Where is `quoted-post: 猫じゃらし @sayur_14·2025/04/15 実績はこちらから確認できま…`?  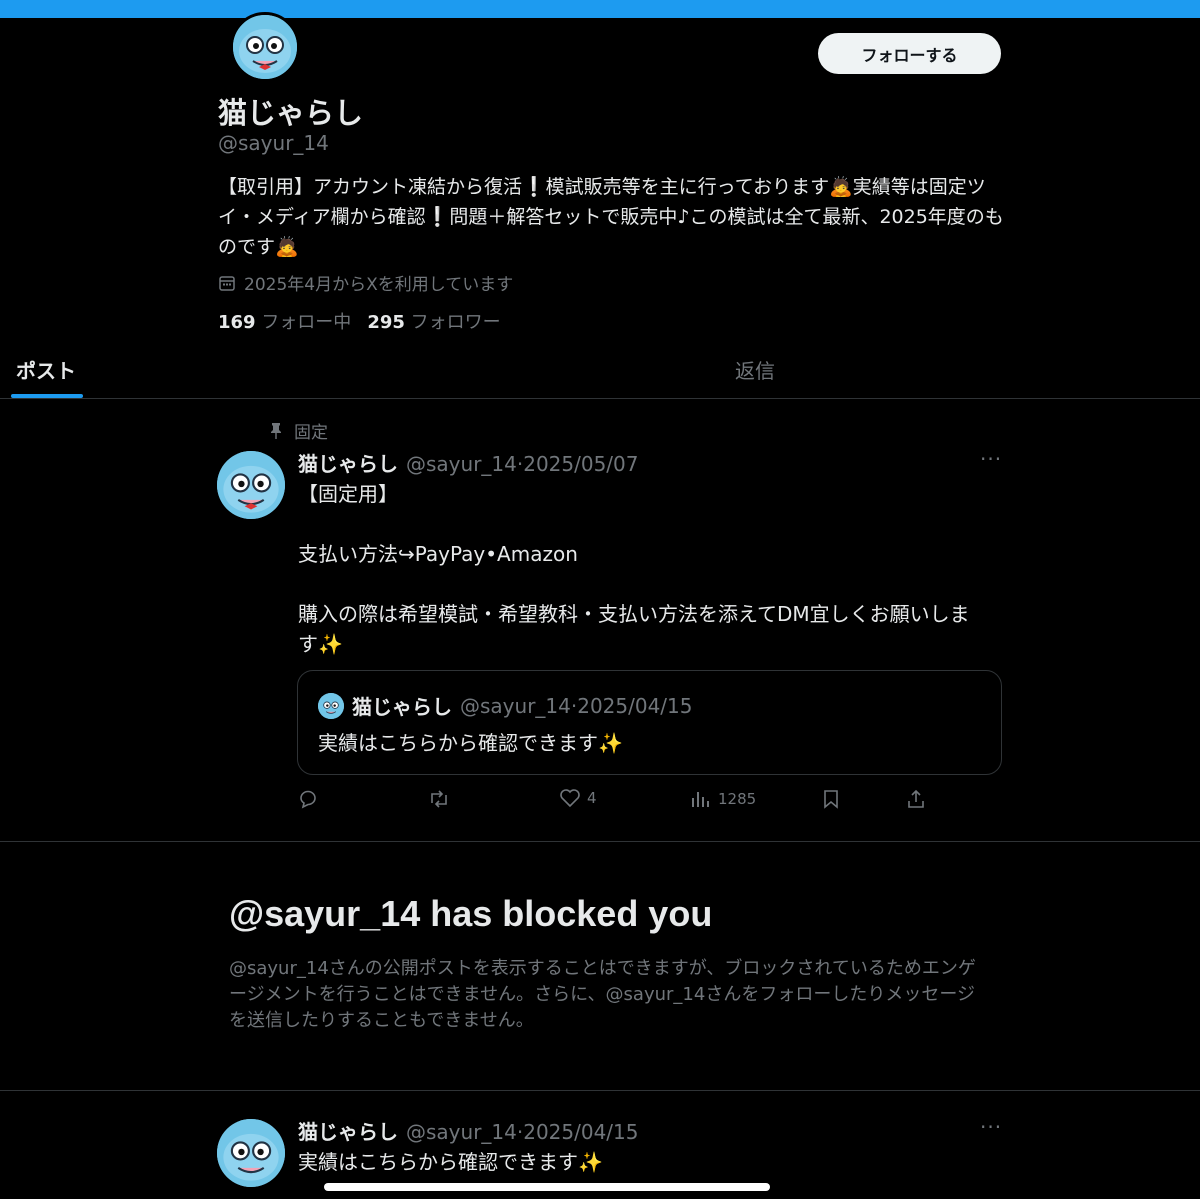
quoted-post: 猫じゃらし @sayur_14·2025/04/15 実績はこちらから確認できま… is located at coordinates (649, 722).